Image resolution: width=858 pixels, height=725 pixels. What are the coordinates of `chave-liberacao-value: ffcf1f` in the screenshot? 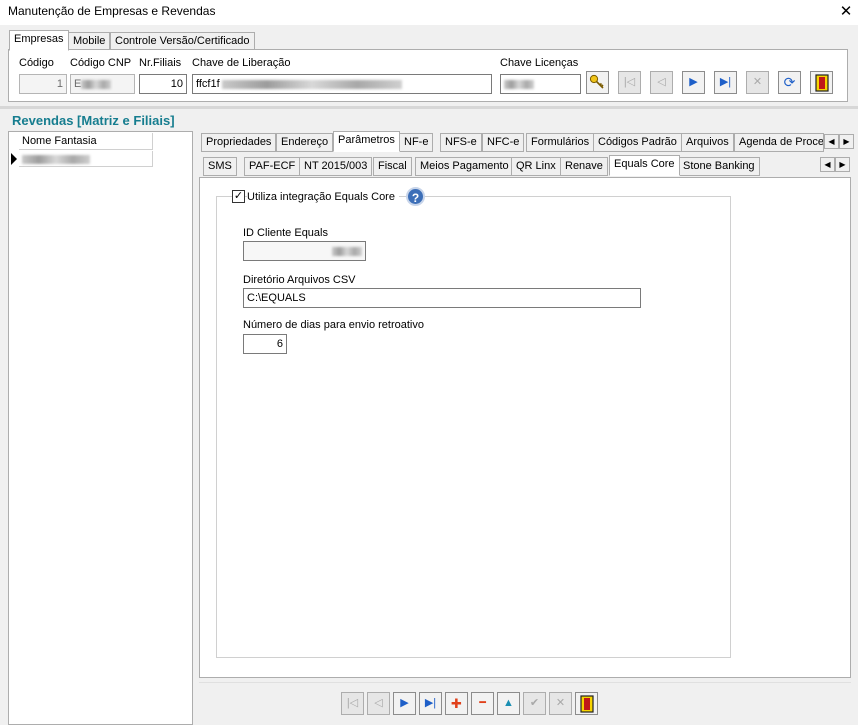 It's located at (208, 84).